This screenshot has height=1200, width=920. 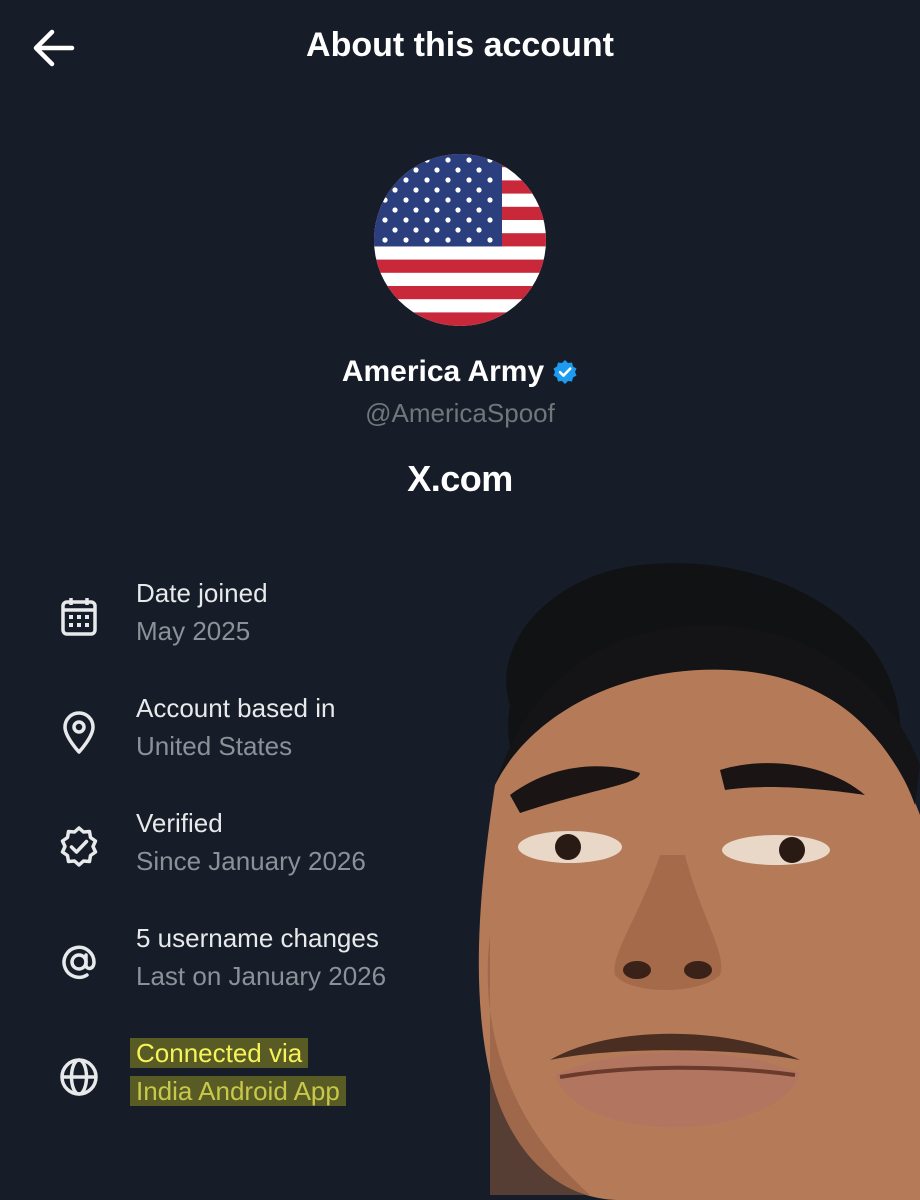 What do you see at coordinates (79, 732) in the screenshot?
I see `location-pin-icon` at bounding box center [79, 732].